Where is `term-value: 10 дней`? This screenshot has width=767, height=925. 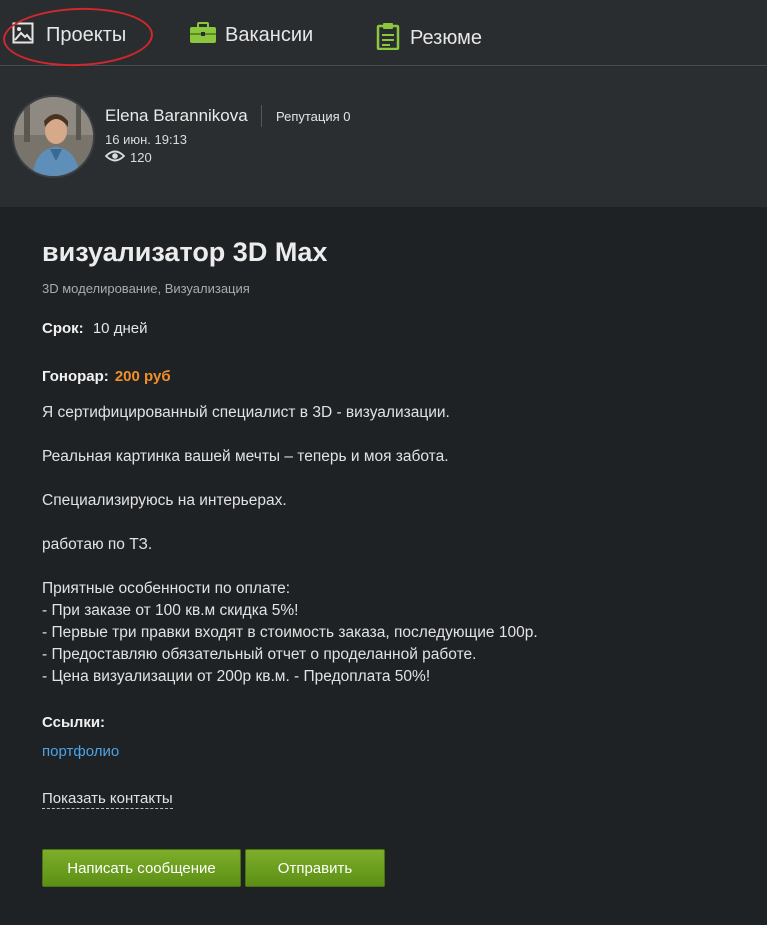
term-value: 10 дней is located at coordinates (120, 328).